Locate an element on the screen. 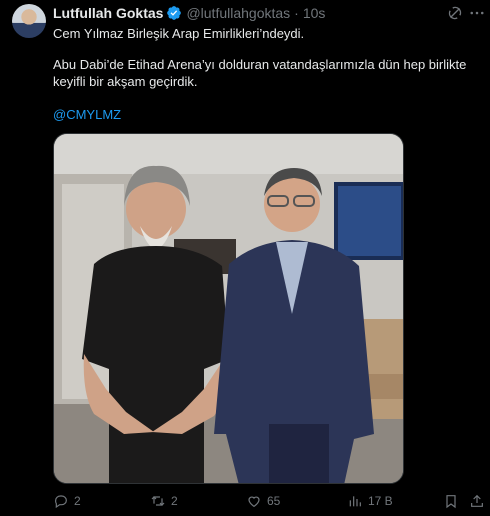 The image size is (490, 516). more-icon is located at coordinates (477, 13).